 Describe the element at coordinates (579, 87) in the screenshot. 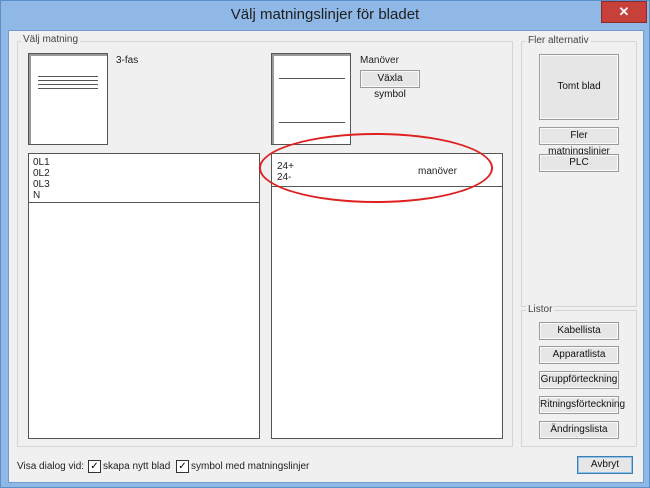

I see `empty-sheet-button: Tomt blad` at that location.